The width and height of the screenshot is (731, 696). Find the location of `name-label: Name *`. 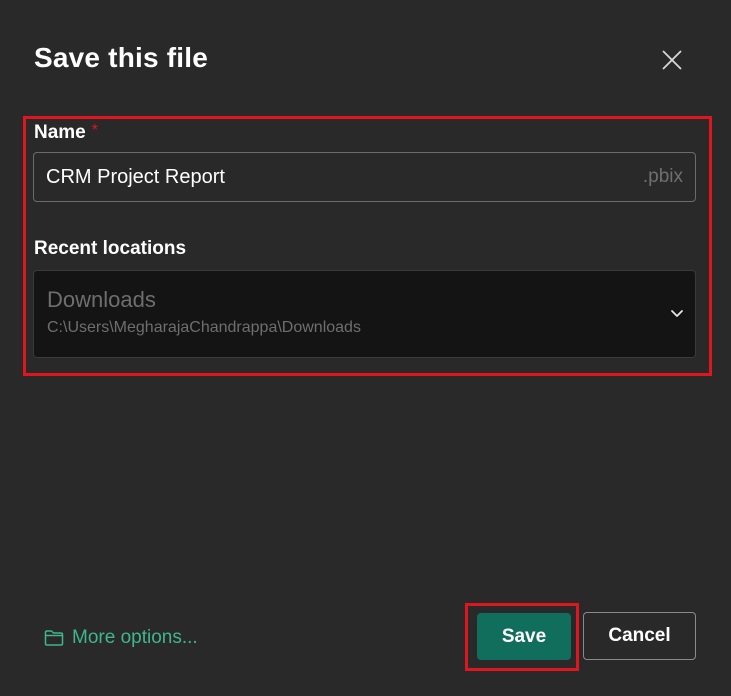

name-label: Name * is located at coordinates (66, 133).